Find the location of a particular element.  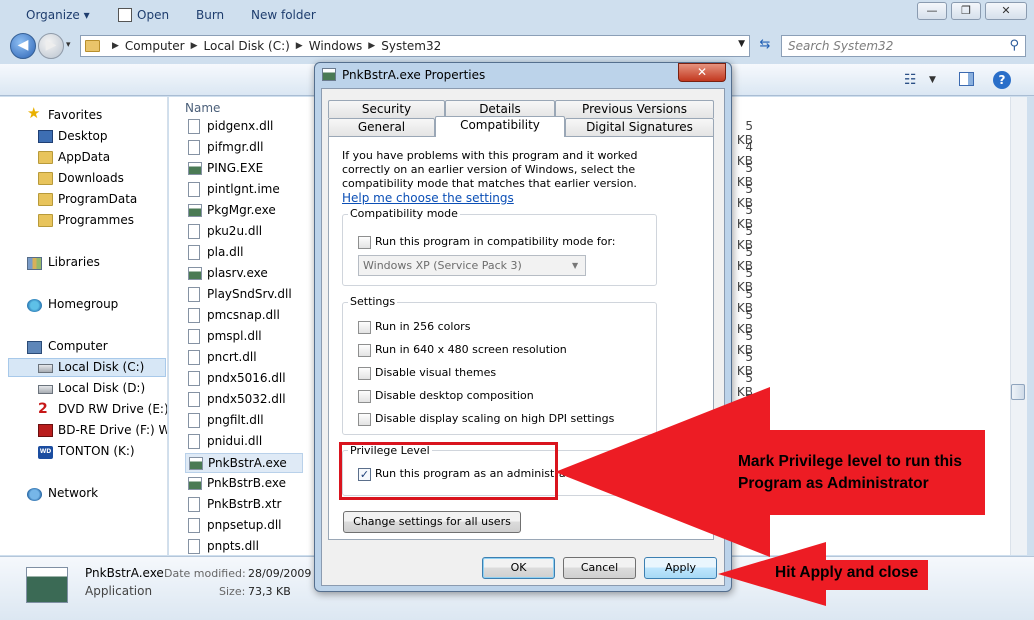

desktop-icon is located at coordinates (45, 136).